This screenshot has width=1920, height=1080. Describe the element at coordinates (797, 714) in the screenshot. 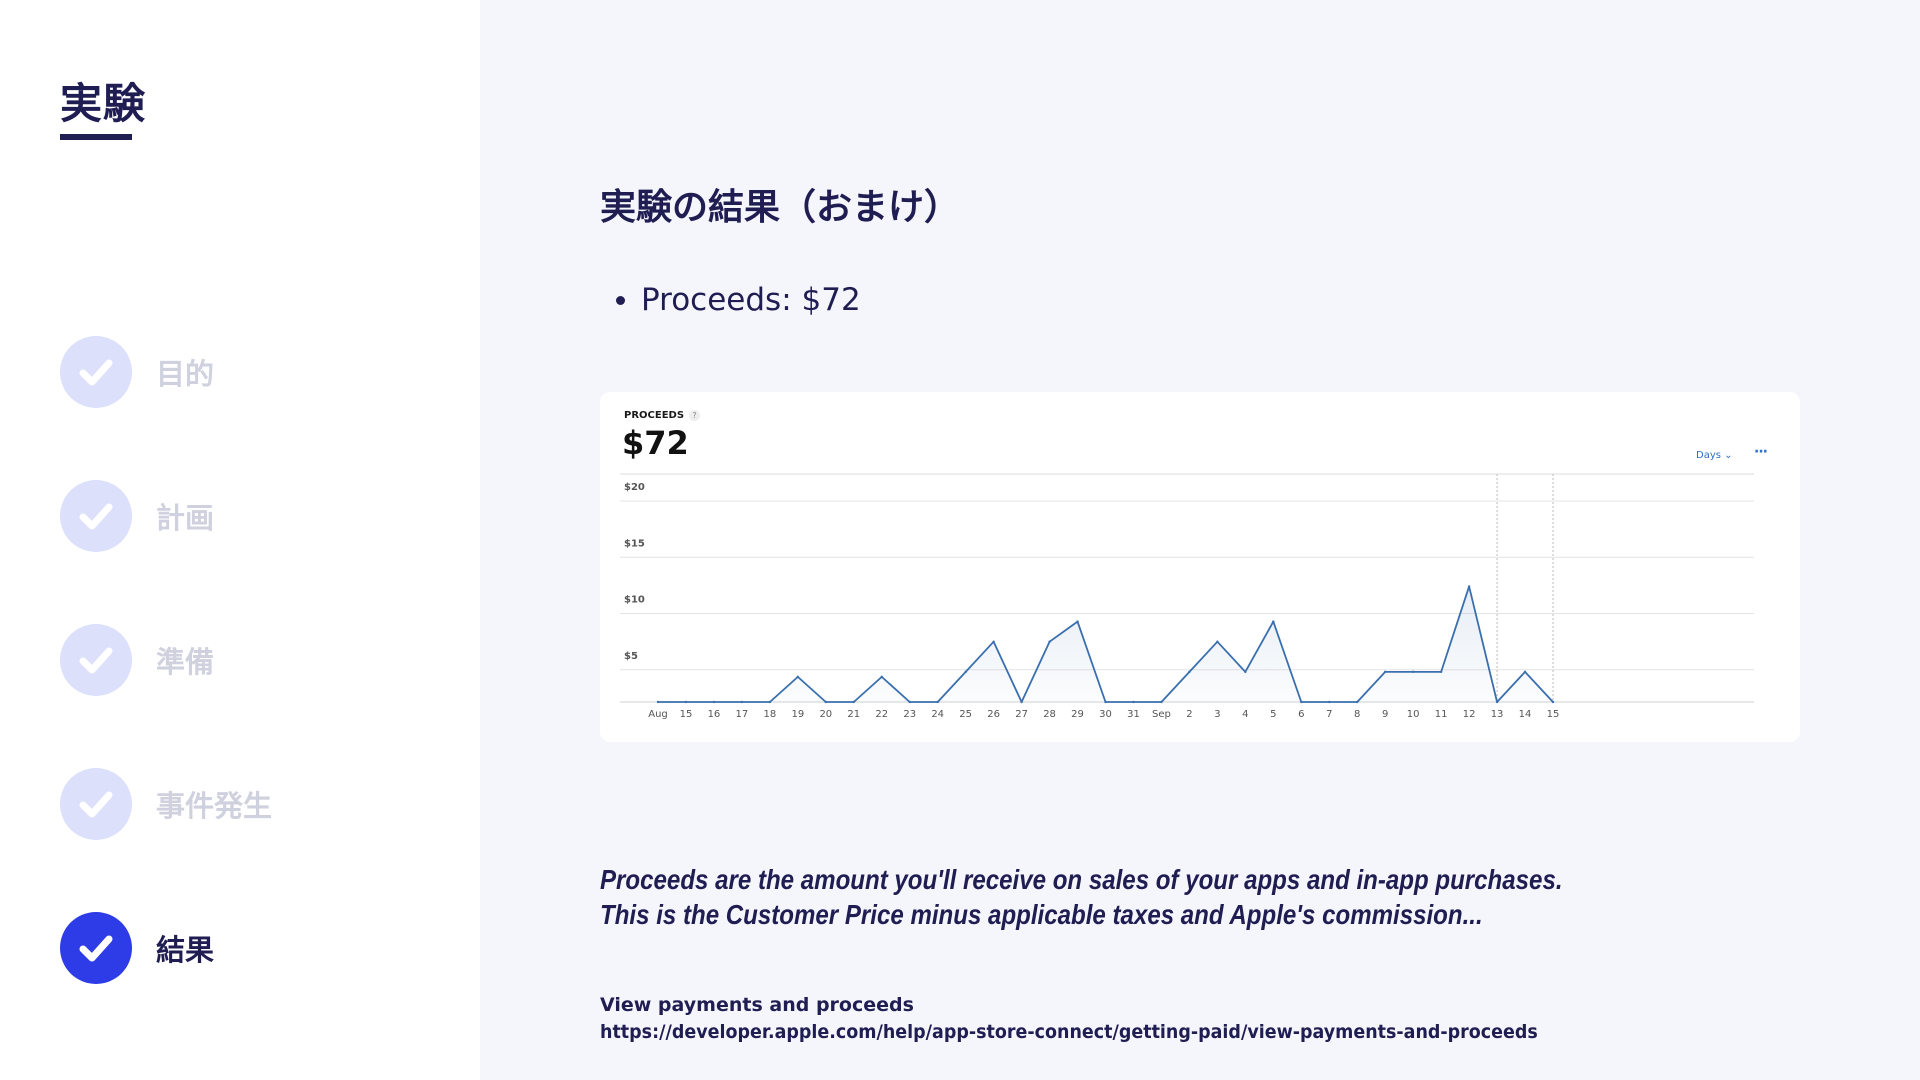

I see `x-tick-label: 19` at that location.